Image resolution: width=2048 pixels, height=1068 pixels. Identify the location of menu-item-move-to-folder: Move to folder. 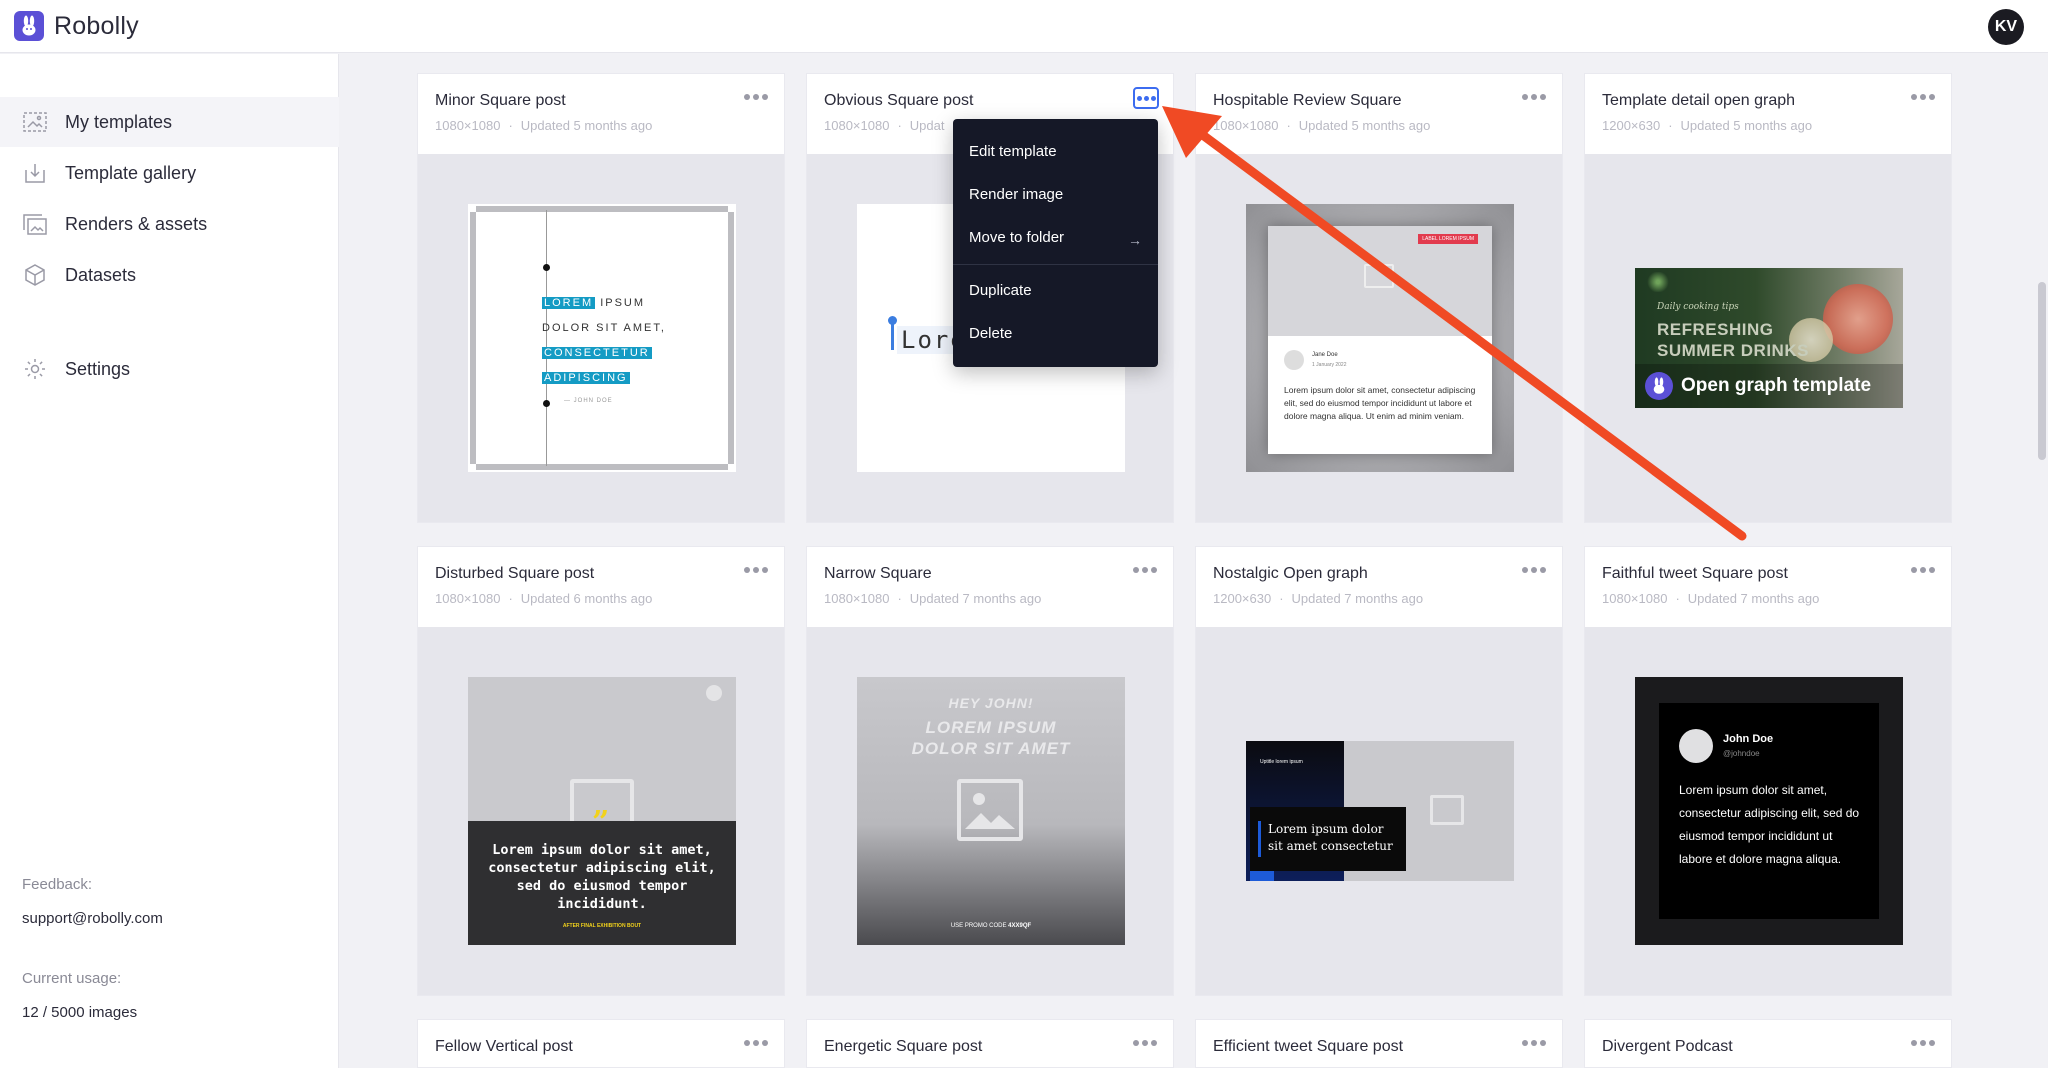
(1016, 237).